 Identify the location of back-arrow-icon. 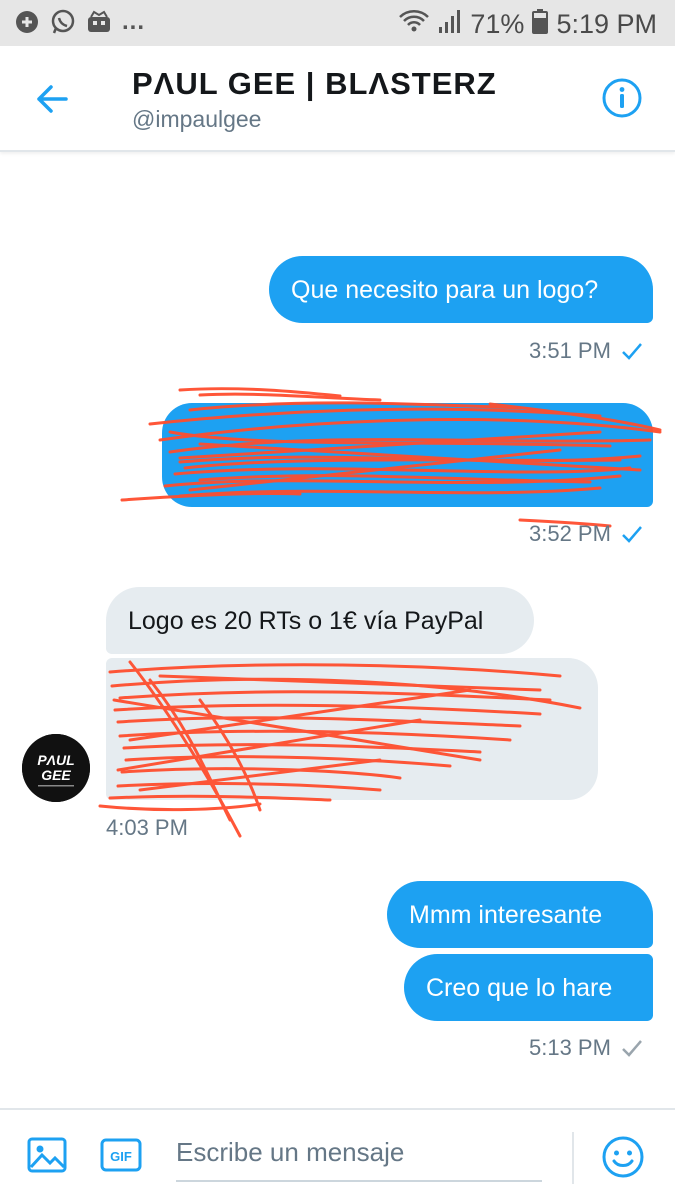
(52, 99).